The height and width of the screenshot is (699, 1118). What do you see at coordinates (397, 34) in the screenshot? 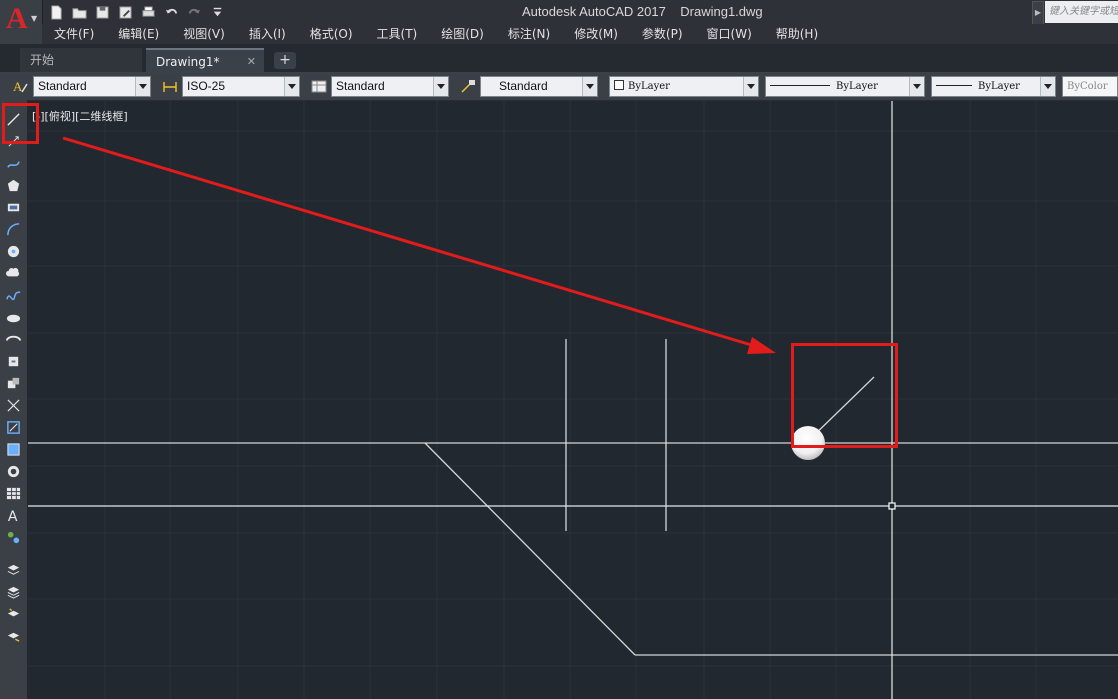
I see `menu-tools: 工具(T)` at bounding box center [397, 34].